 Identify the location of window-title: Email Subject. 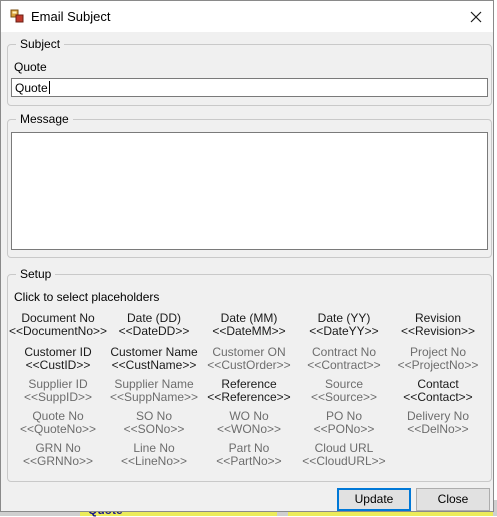
(71, 16).